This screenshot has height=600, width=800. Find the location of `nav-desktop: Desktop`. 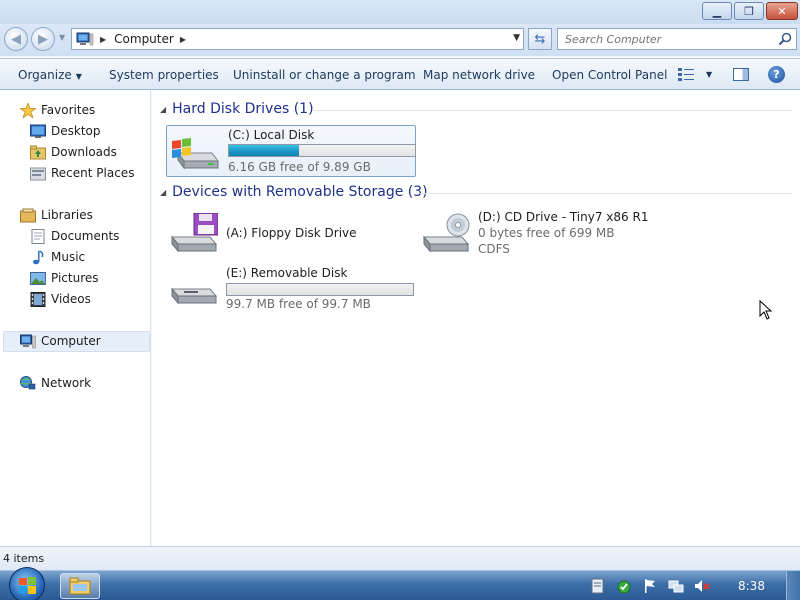

nav-desktop: Desktop is located at coordinates (65, 131).